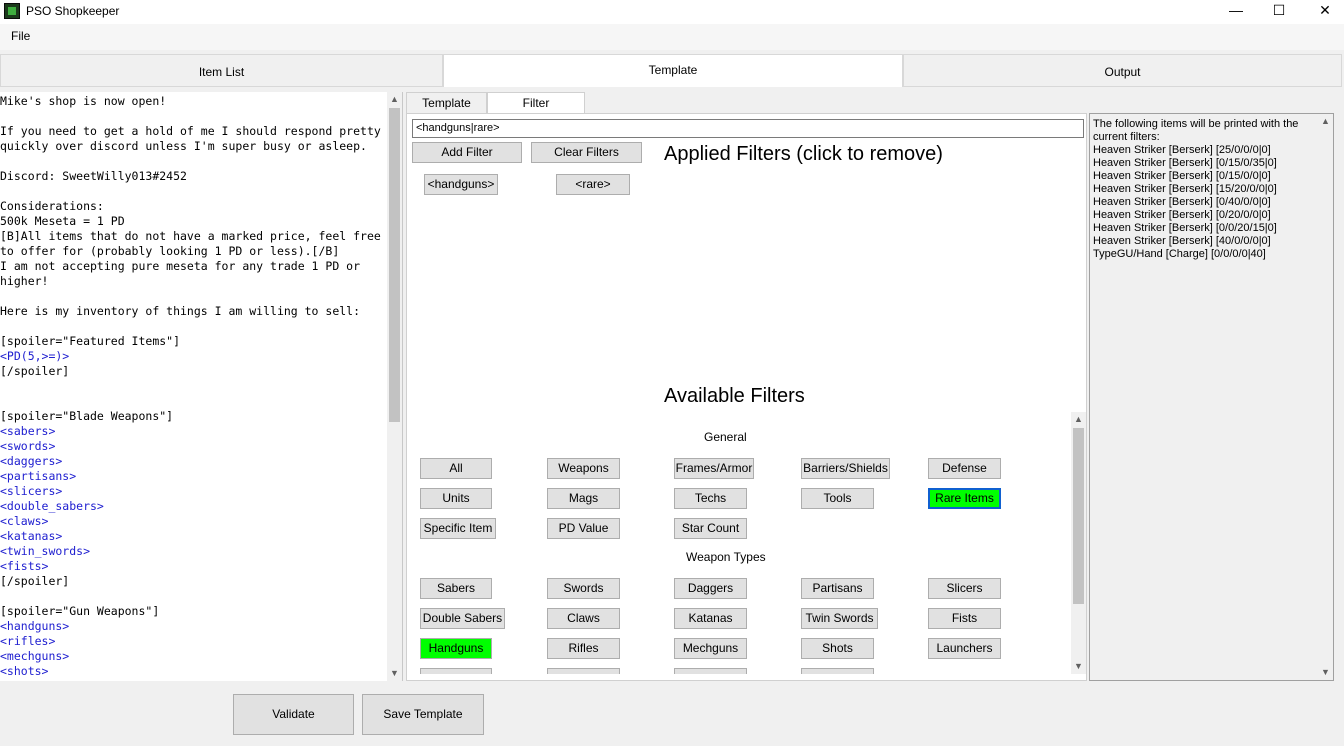  I want to click on filter-barriers-shields: Barriers/Shields, so click(845, 468).